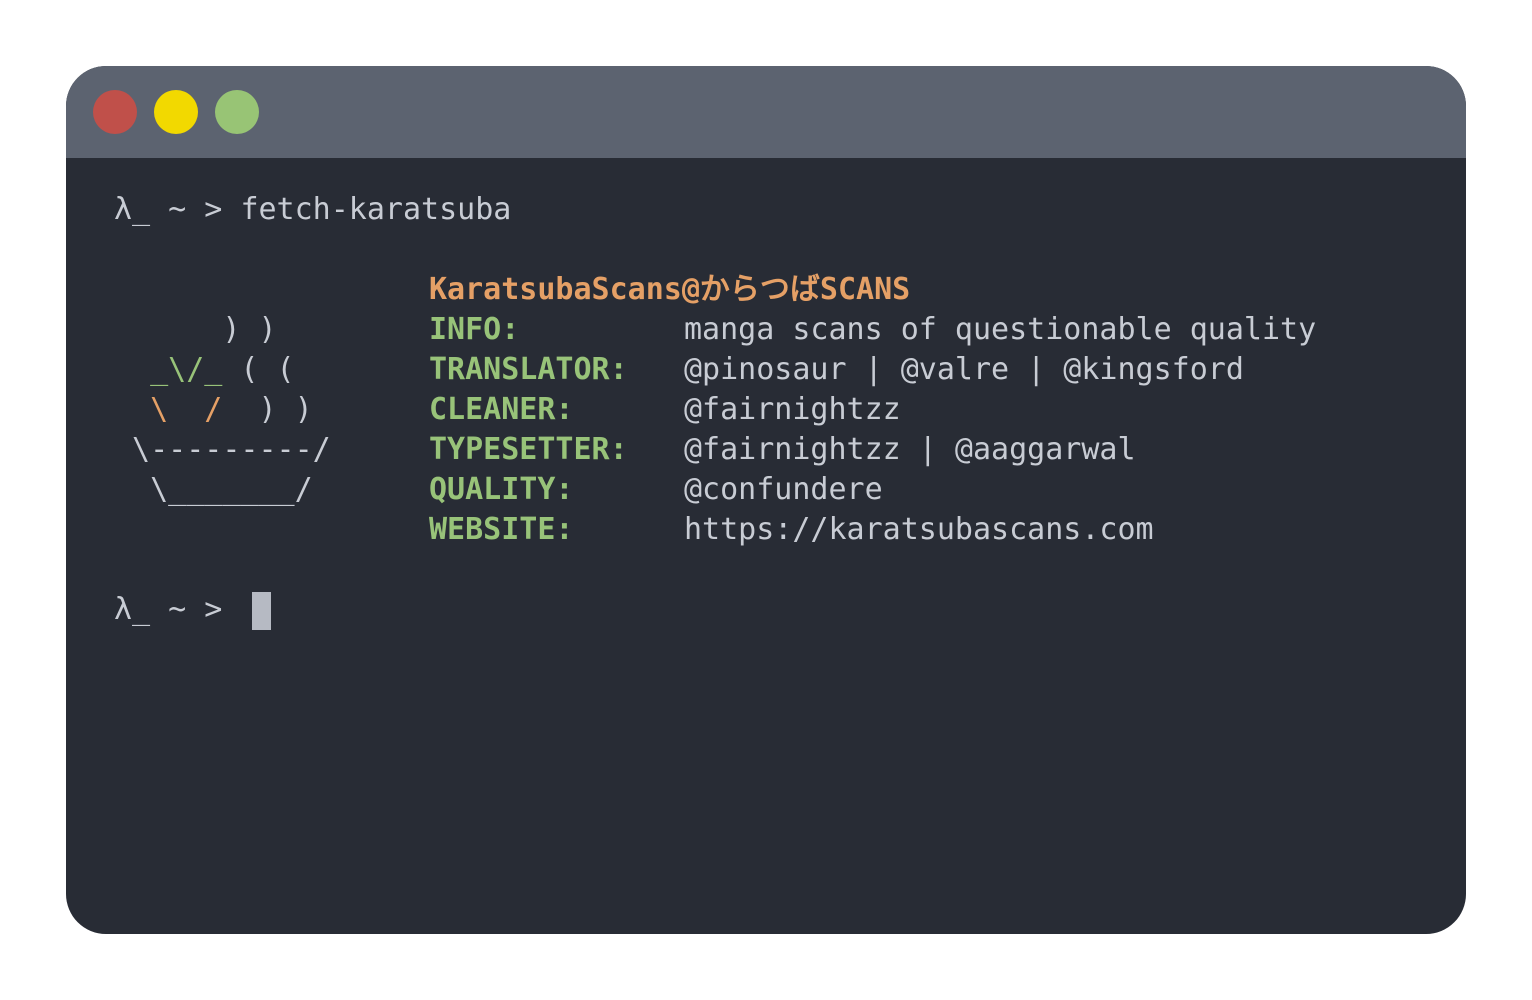 This screenshot has width=1532, height=1000. What do you see at coordinates (501, 409) in the screenshot?
I see `cleaner-label: CLEANER:` at bounding box center [501, 409].